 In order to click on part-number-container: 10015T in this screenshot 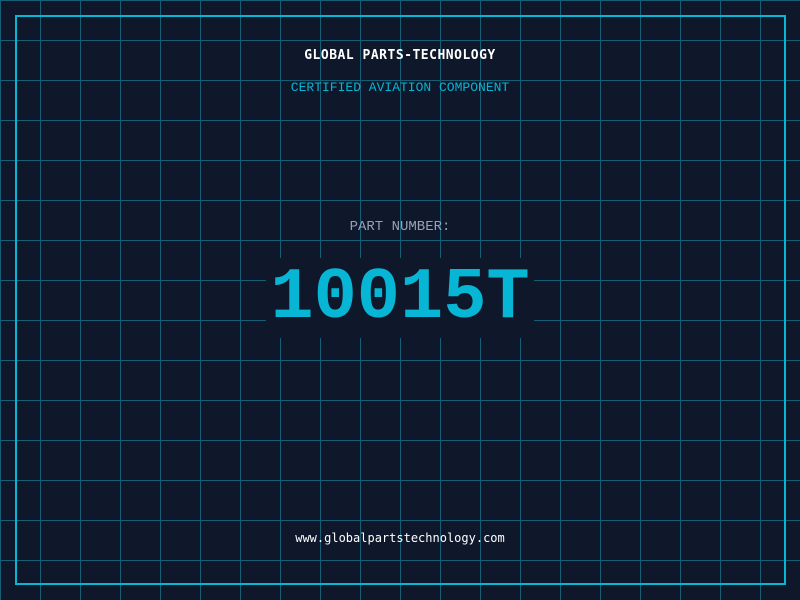, I will do `click(400, 298)`.